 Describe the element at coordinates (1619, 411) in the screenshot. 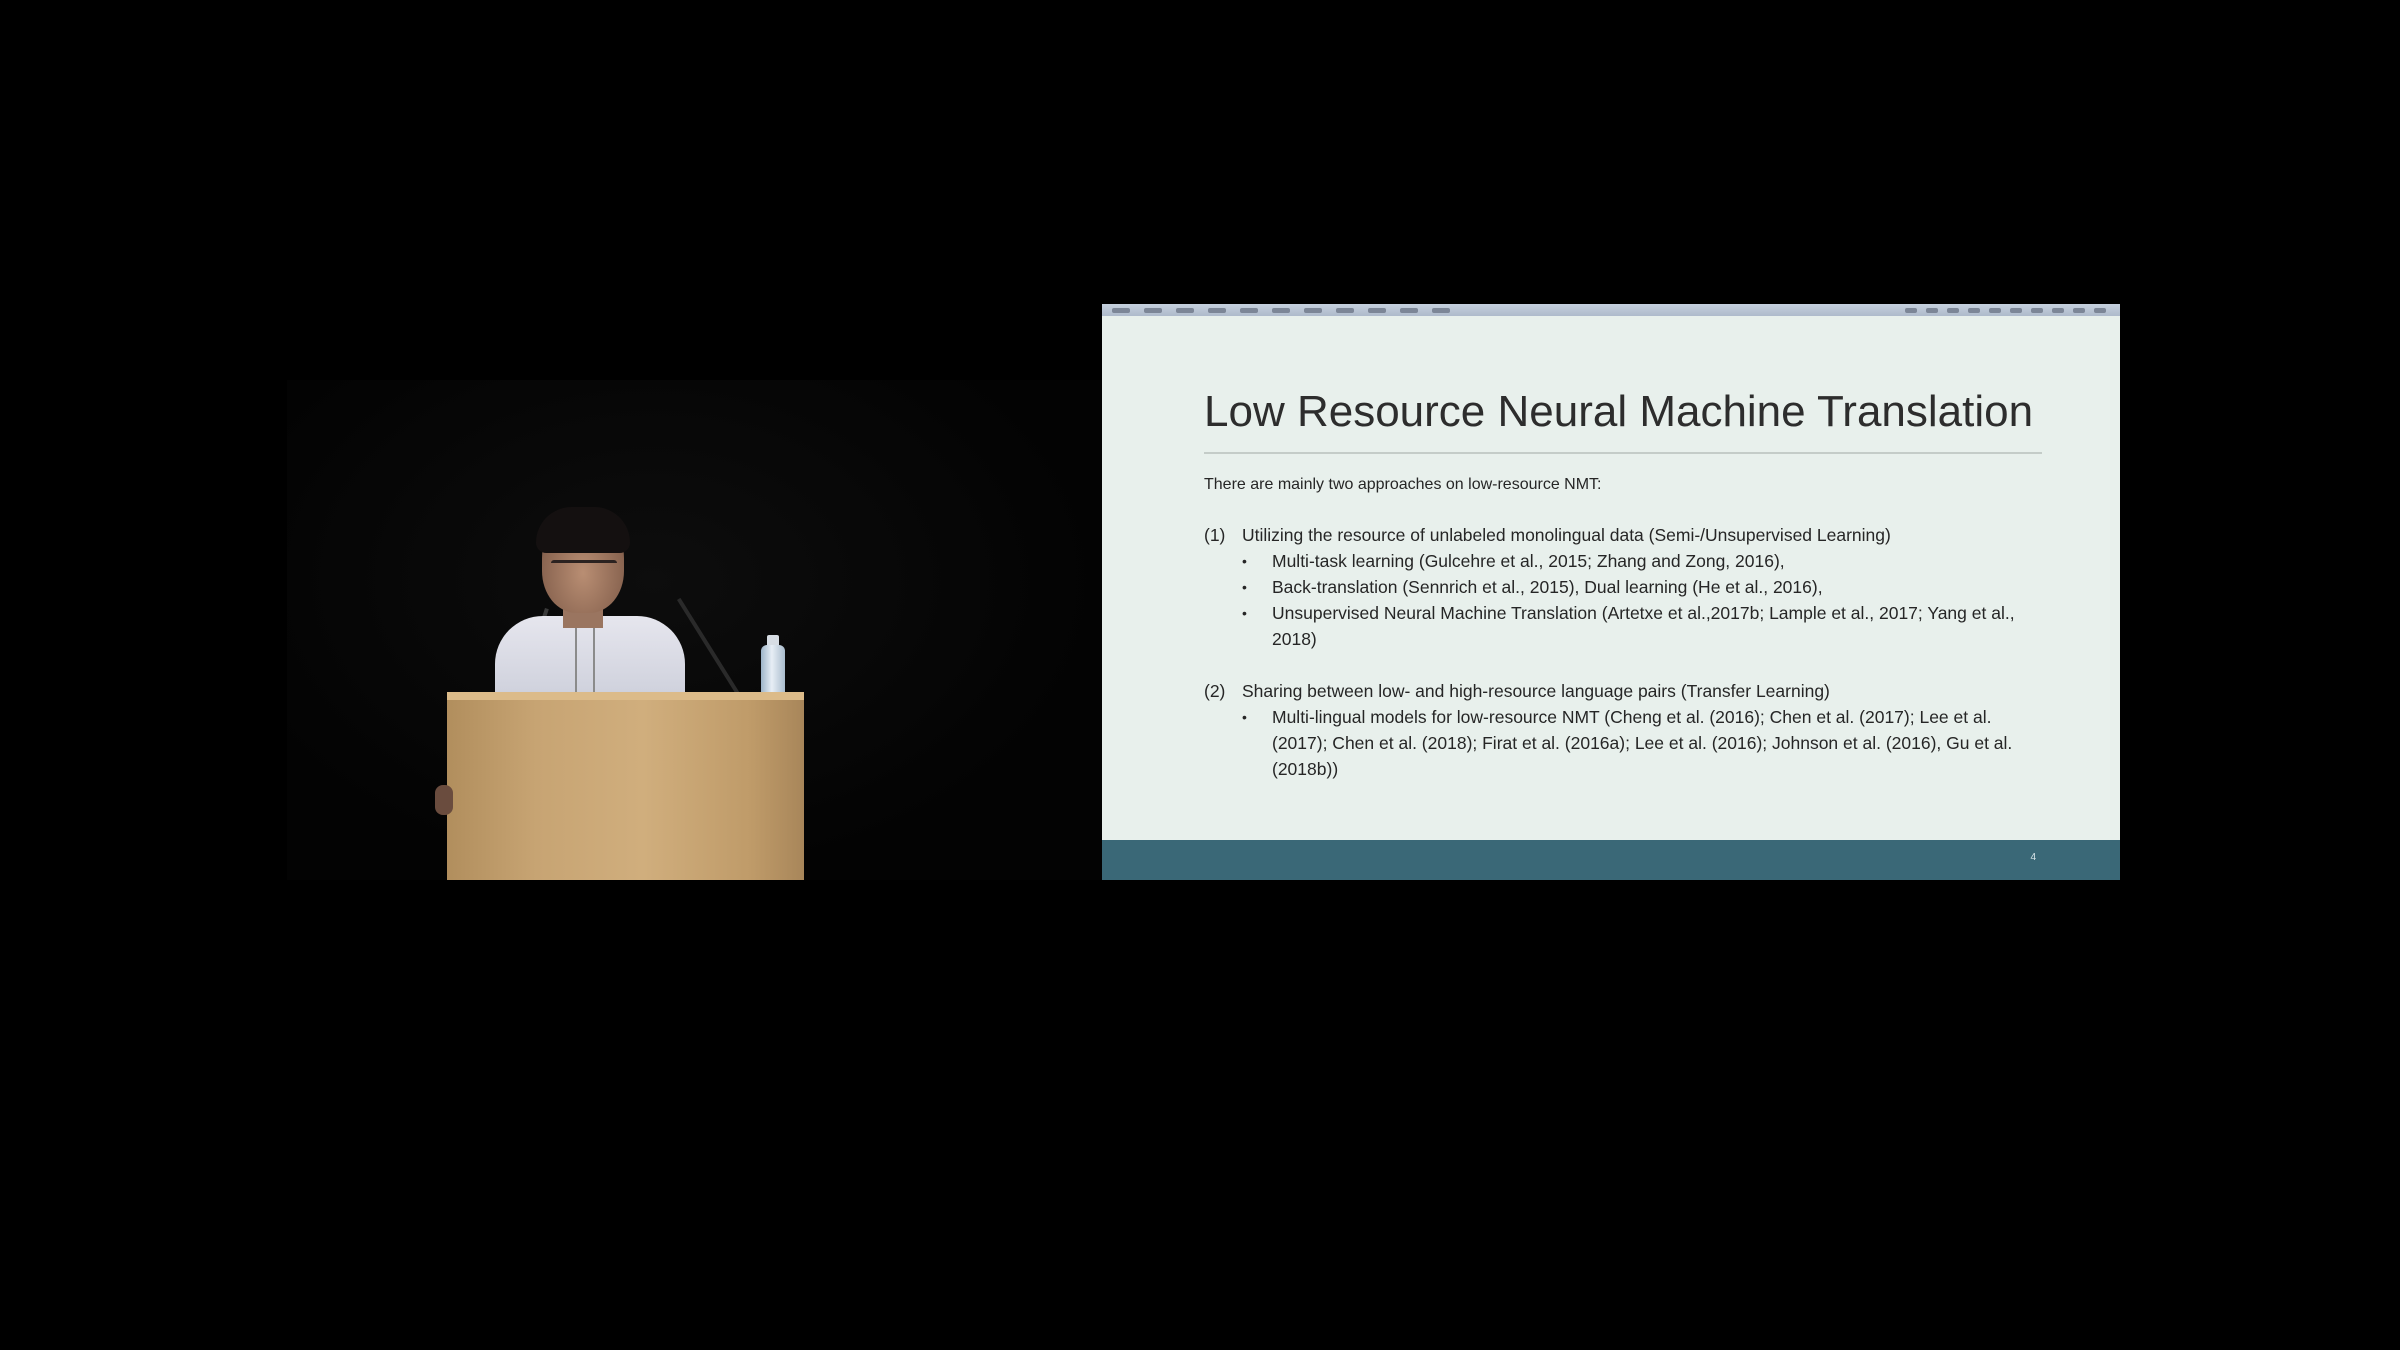

I see `slide-title: Low Resource Neural Machine Translation` at that location.